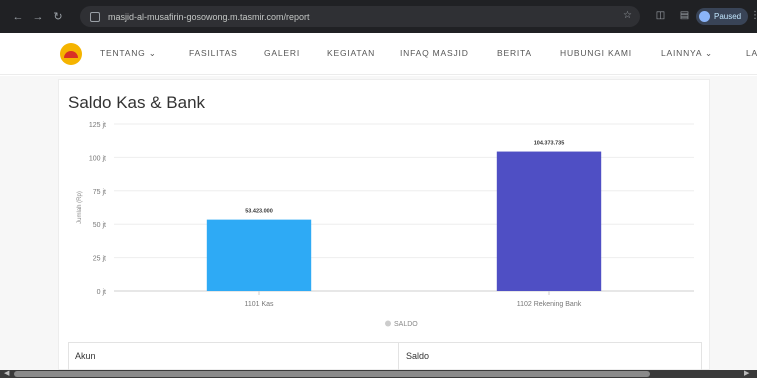 This screenshot has height=378, width=757. I want to click on scroll-right-icon: ▶, so click(746, 374).